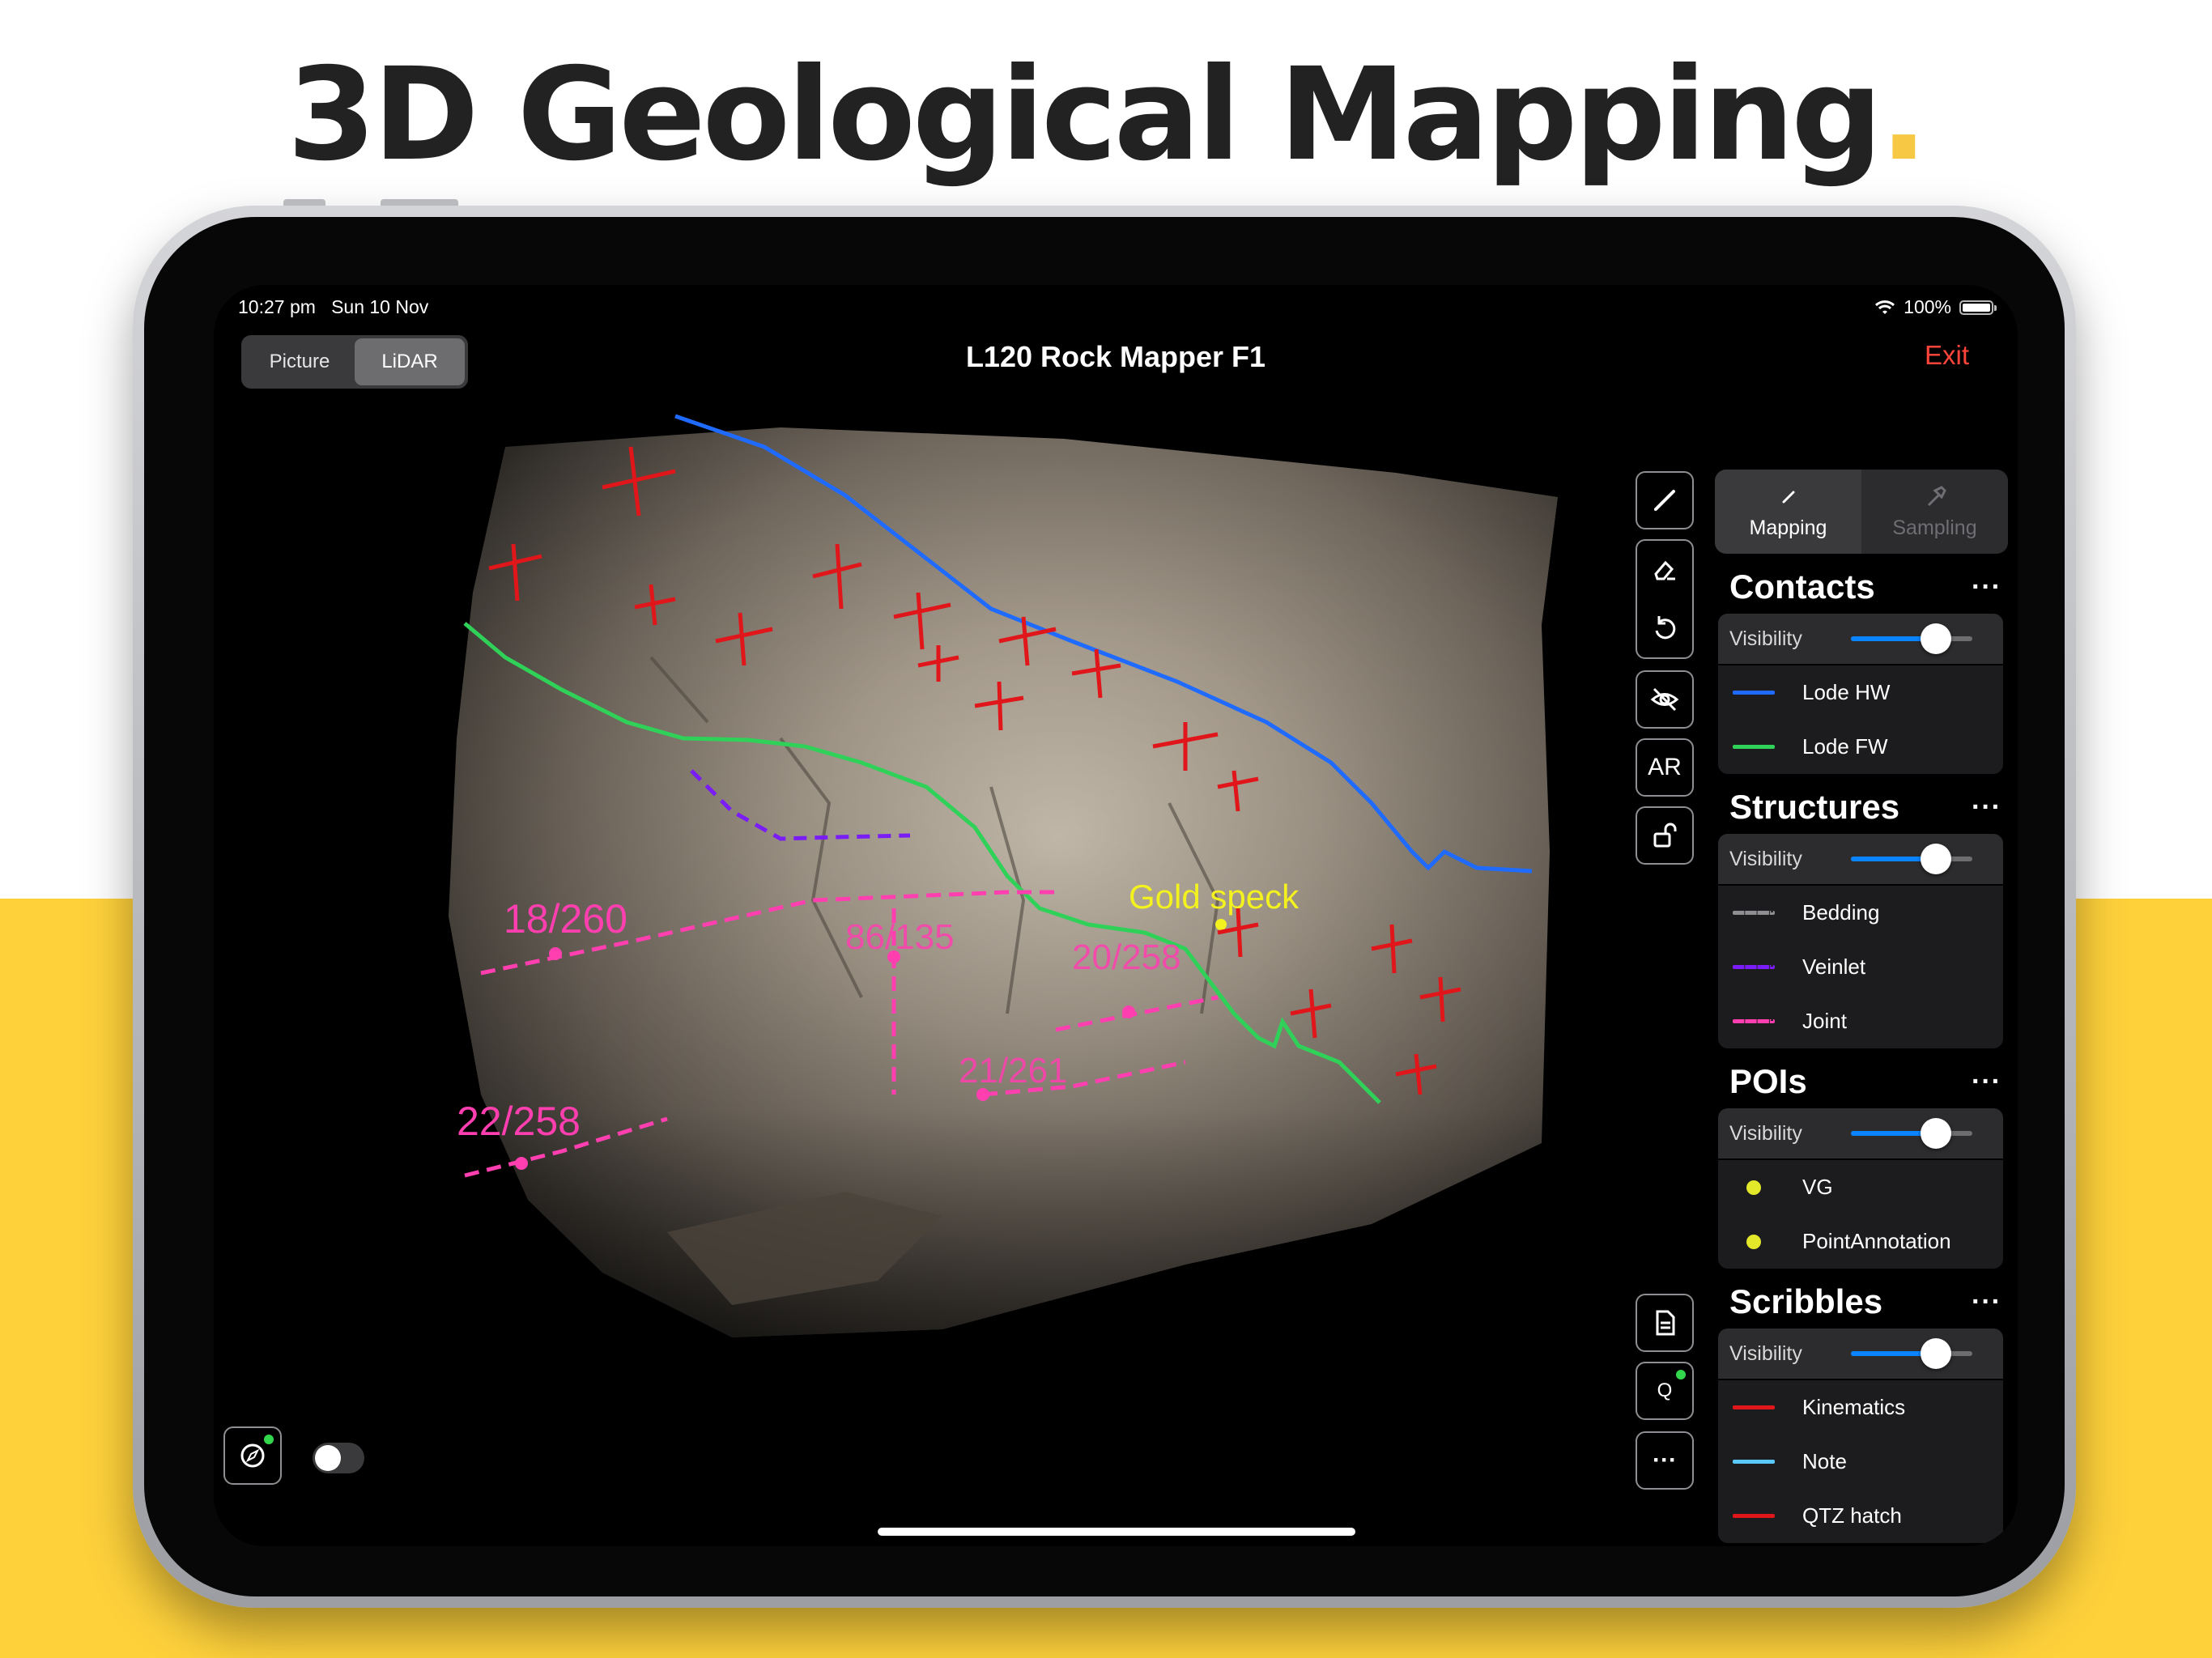 The width and height of the screenshot is (2212, 1658). What do you see at coordinates (1108, 114) in the screenshot?
I see `headline: 3D Geological Mapping.` at bounding box center [1108, 114].